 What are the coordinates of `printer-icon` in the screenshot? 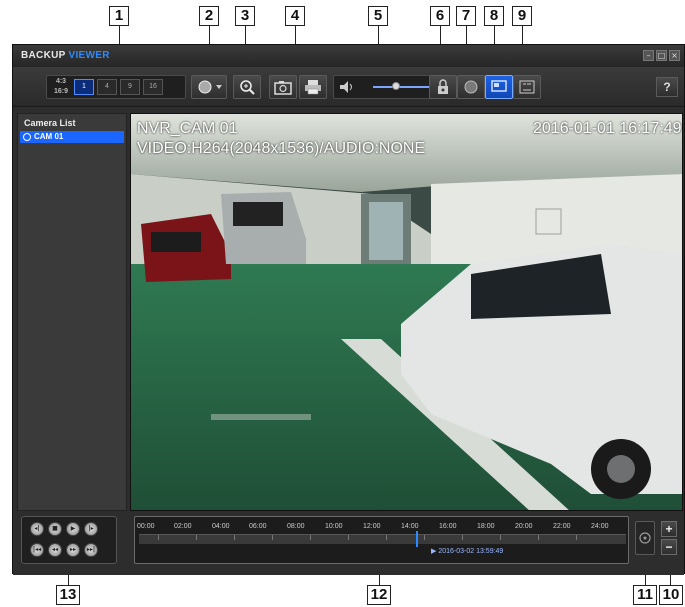 It's located at (313, 87).